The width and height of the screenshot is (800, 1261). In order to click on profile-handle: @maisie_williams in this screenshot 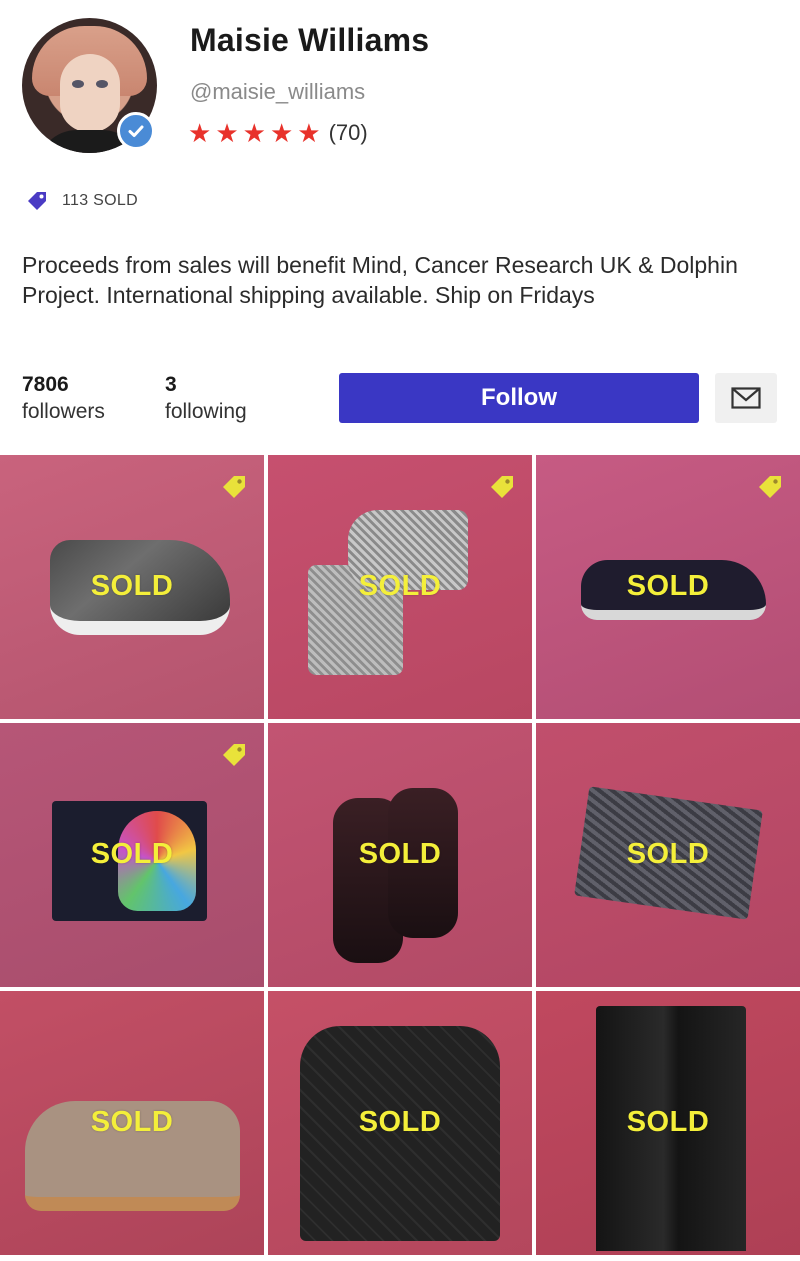, I will do `click(277, 92)`.